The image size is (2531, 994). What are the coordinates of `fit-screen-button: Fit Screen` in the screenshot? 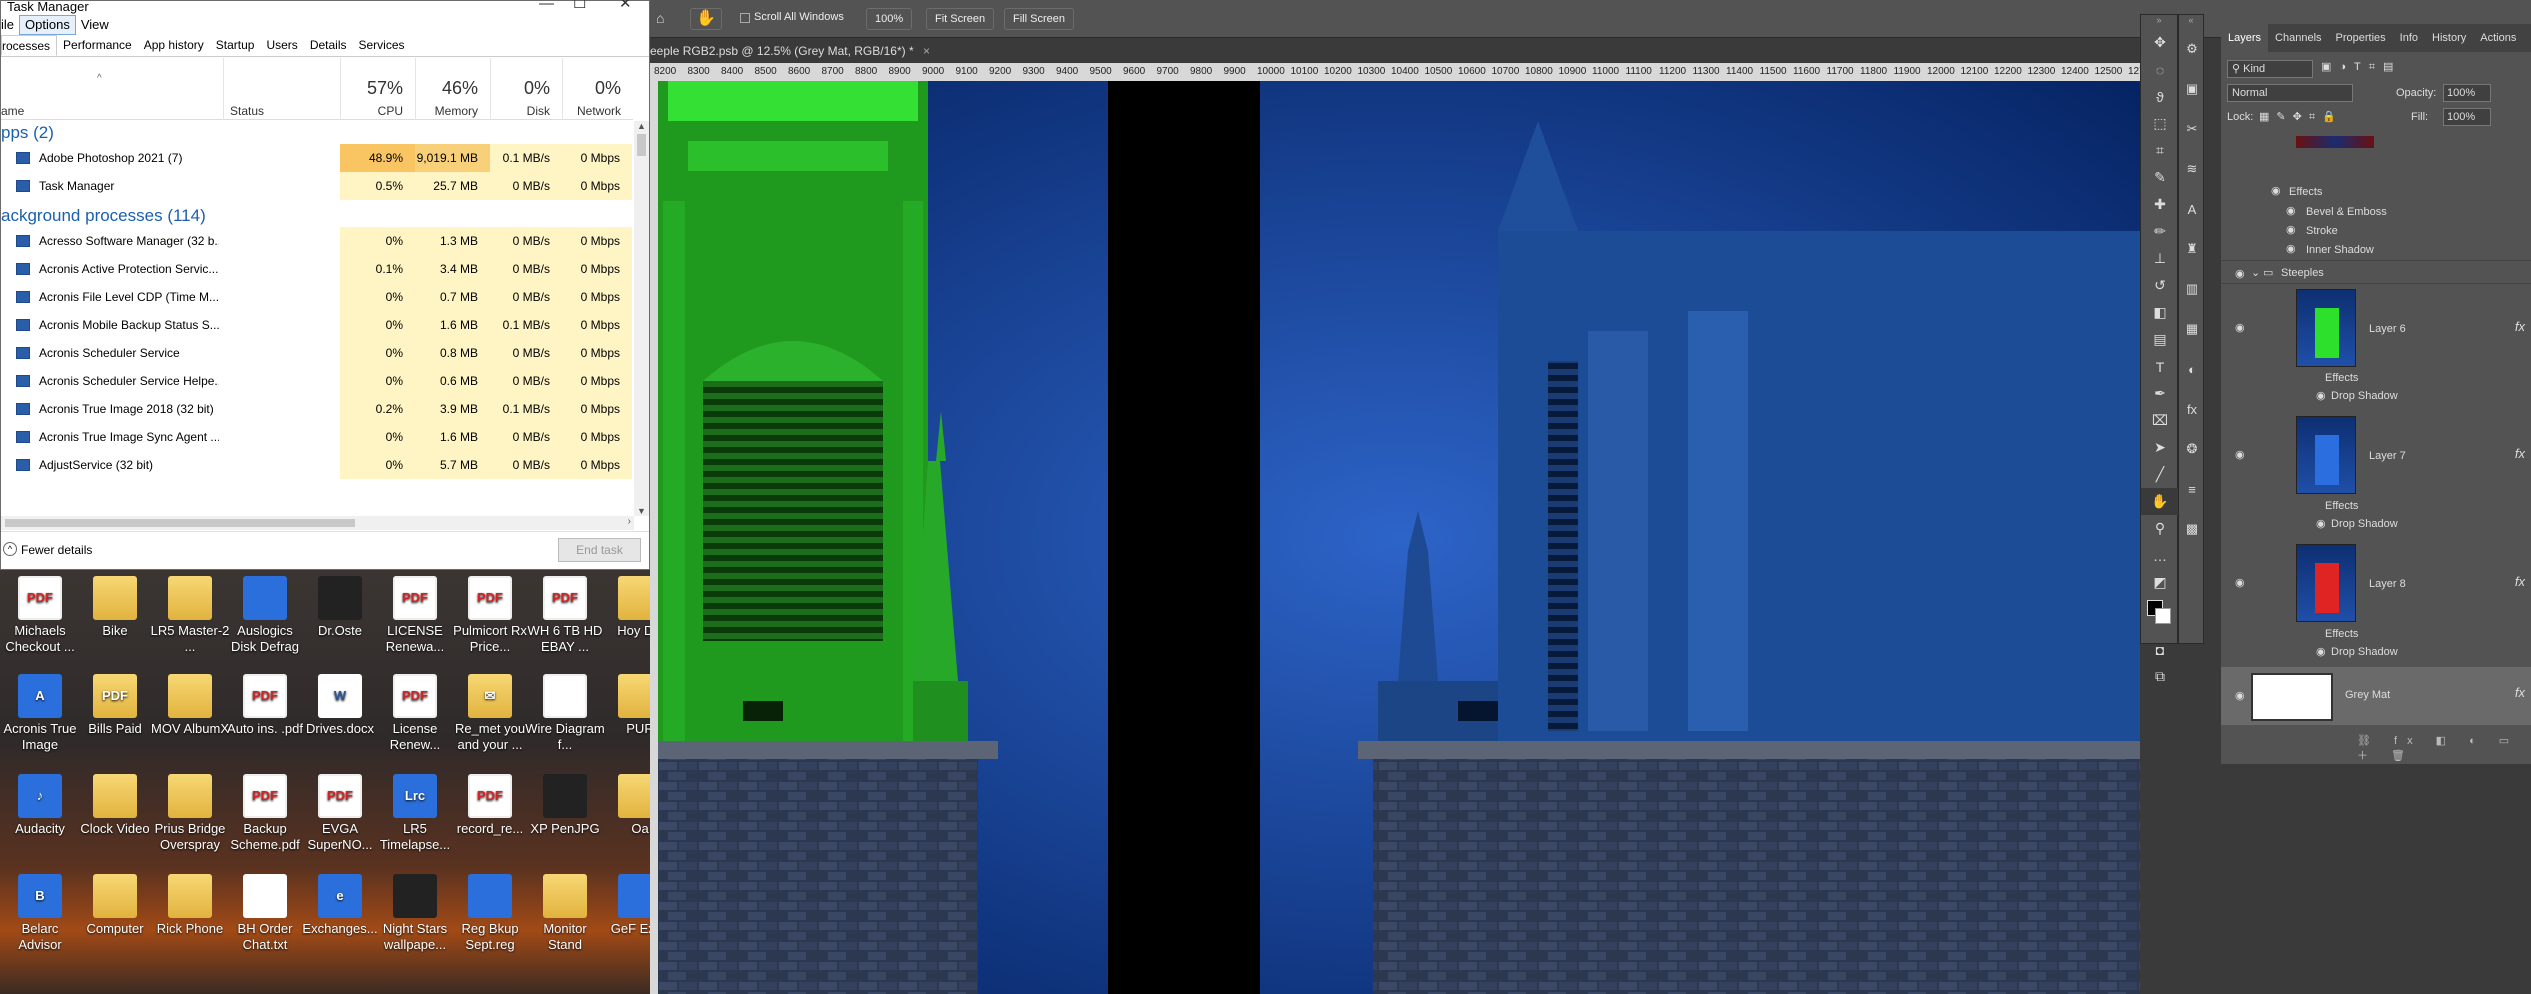 It's located at (960, 19).